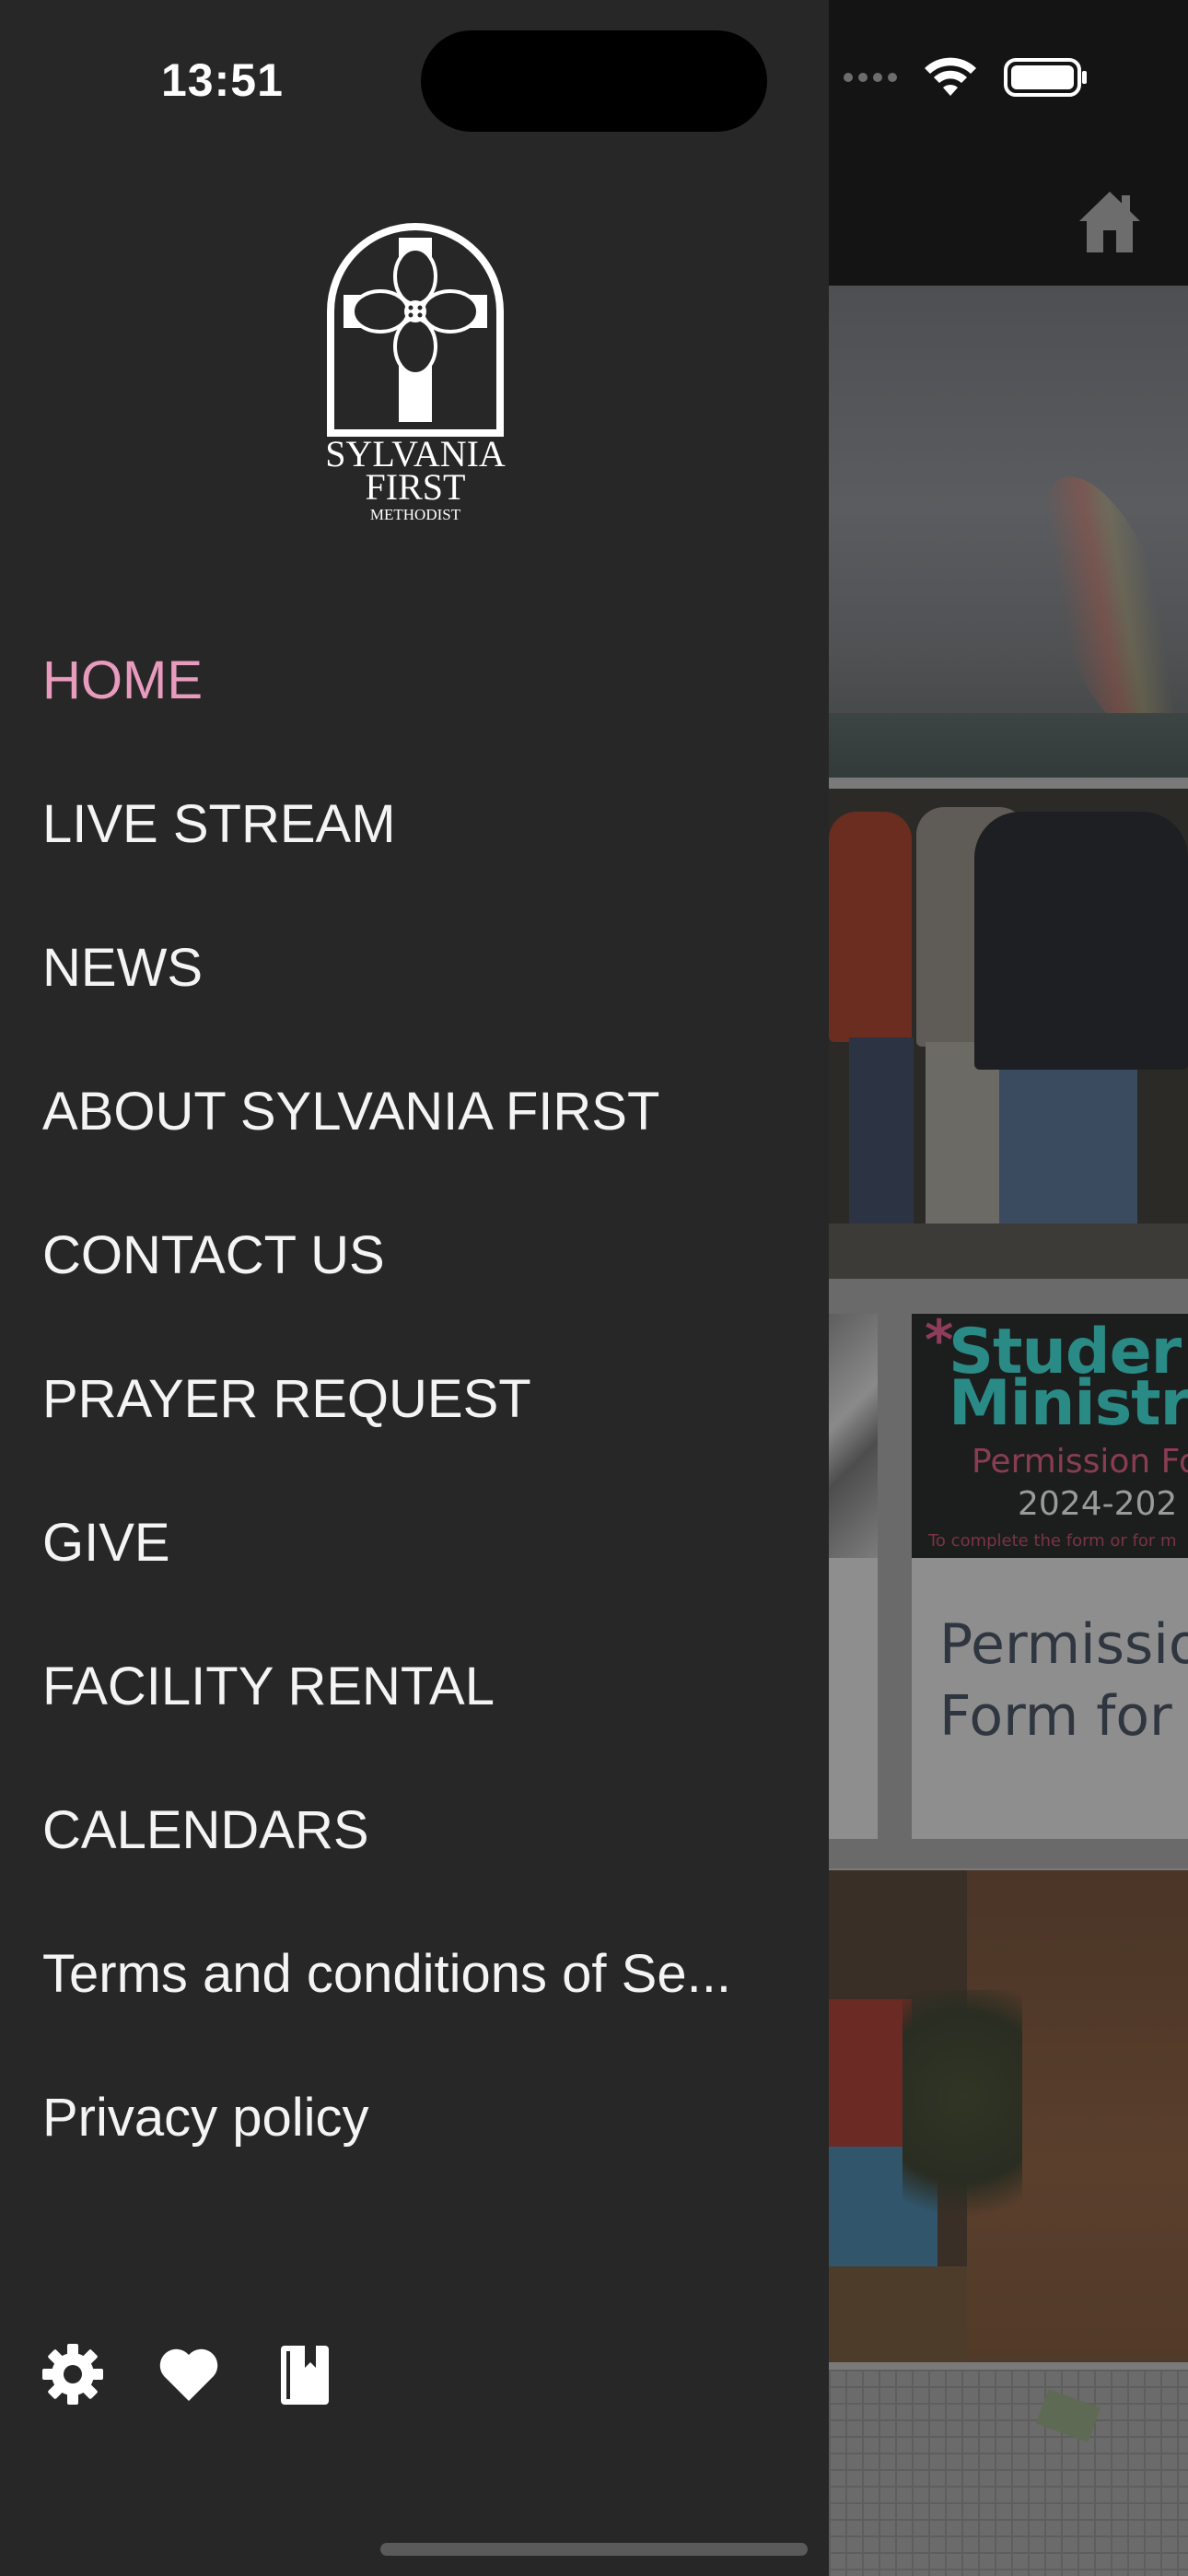 This screenshot has height=2576, width=1188. What do you see at coordinates (594, 2549) in the screenshot?
I see `home-indicator` at bounding box center [594, 2549].